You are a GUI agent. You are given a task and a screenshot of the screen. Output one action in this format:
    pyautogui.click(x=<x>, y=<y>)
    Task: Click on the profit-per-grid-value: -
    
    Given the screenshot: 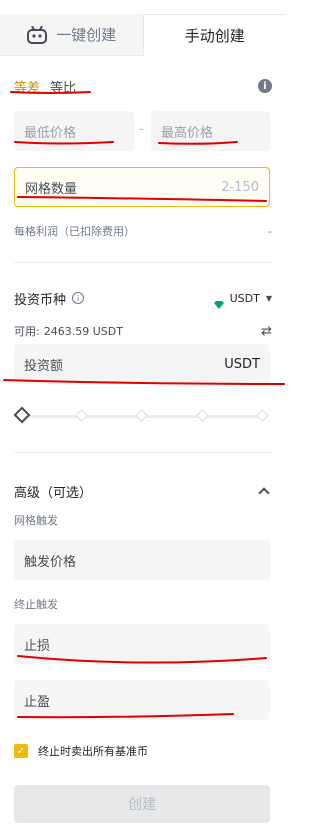 What is the action you would take?
    pyautogui.click(x=270, y=231)
    